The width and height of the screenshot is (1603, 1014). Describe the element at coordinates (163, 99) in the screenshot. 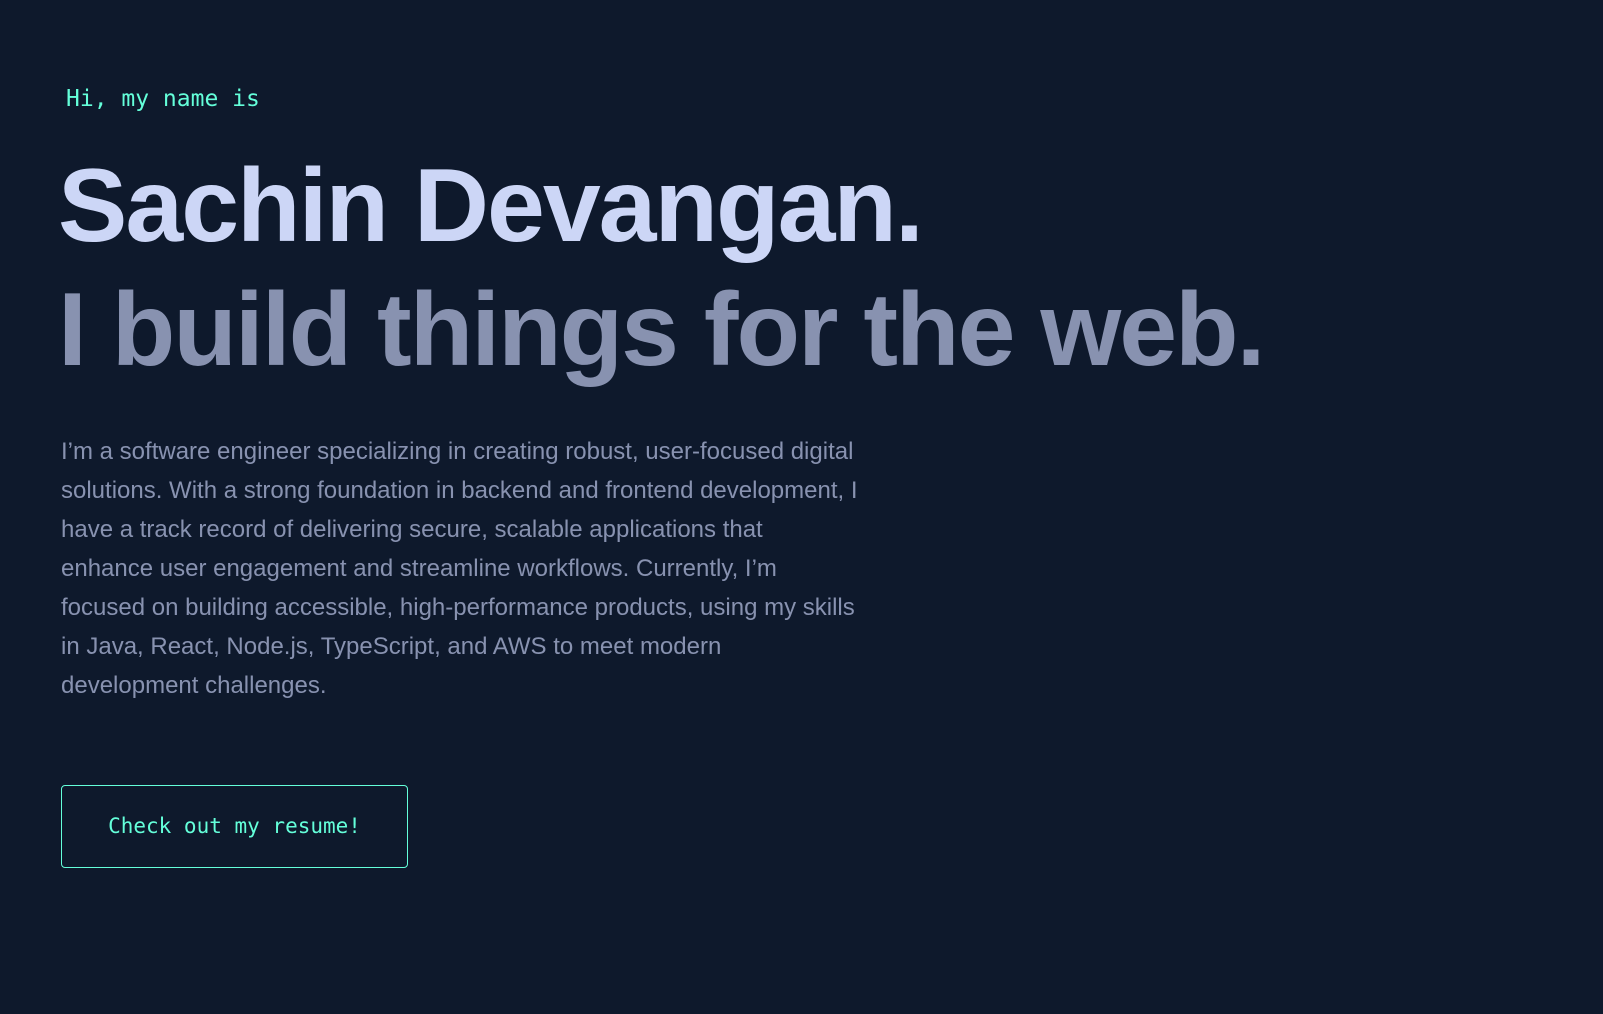

I see `greeting-text: Hi, my name is` at that location.